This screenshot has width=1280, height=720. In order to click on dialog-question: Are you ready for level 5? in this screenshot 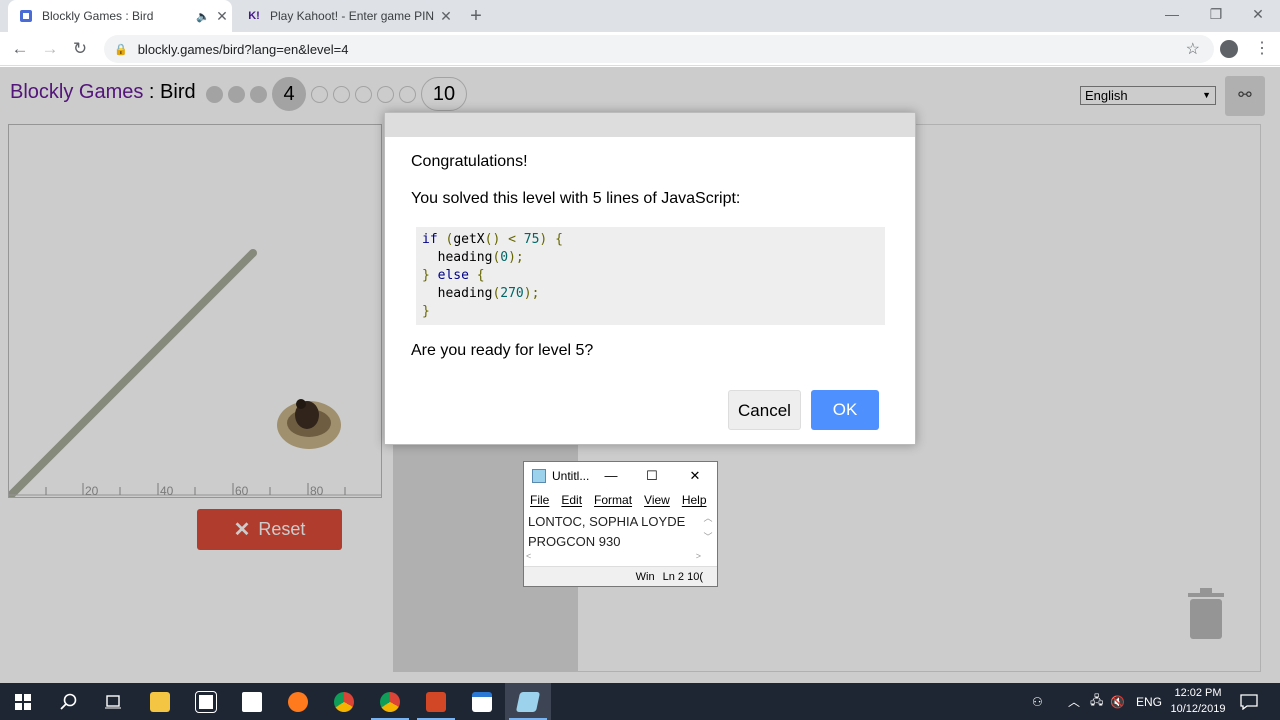, I will do `click(502, 350)`.